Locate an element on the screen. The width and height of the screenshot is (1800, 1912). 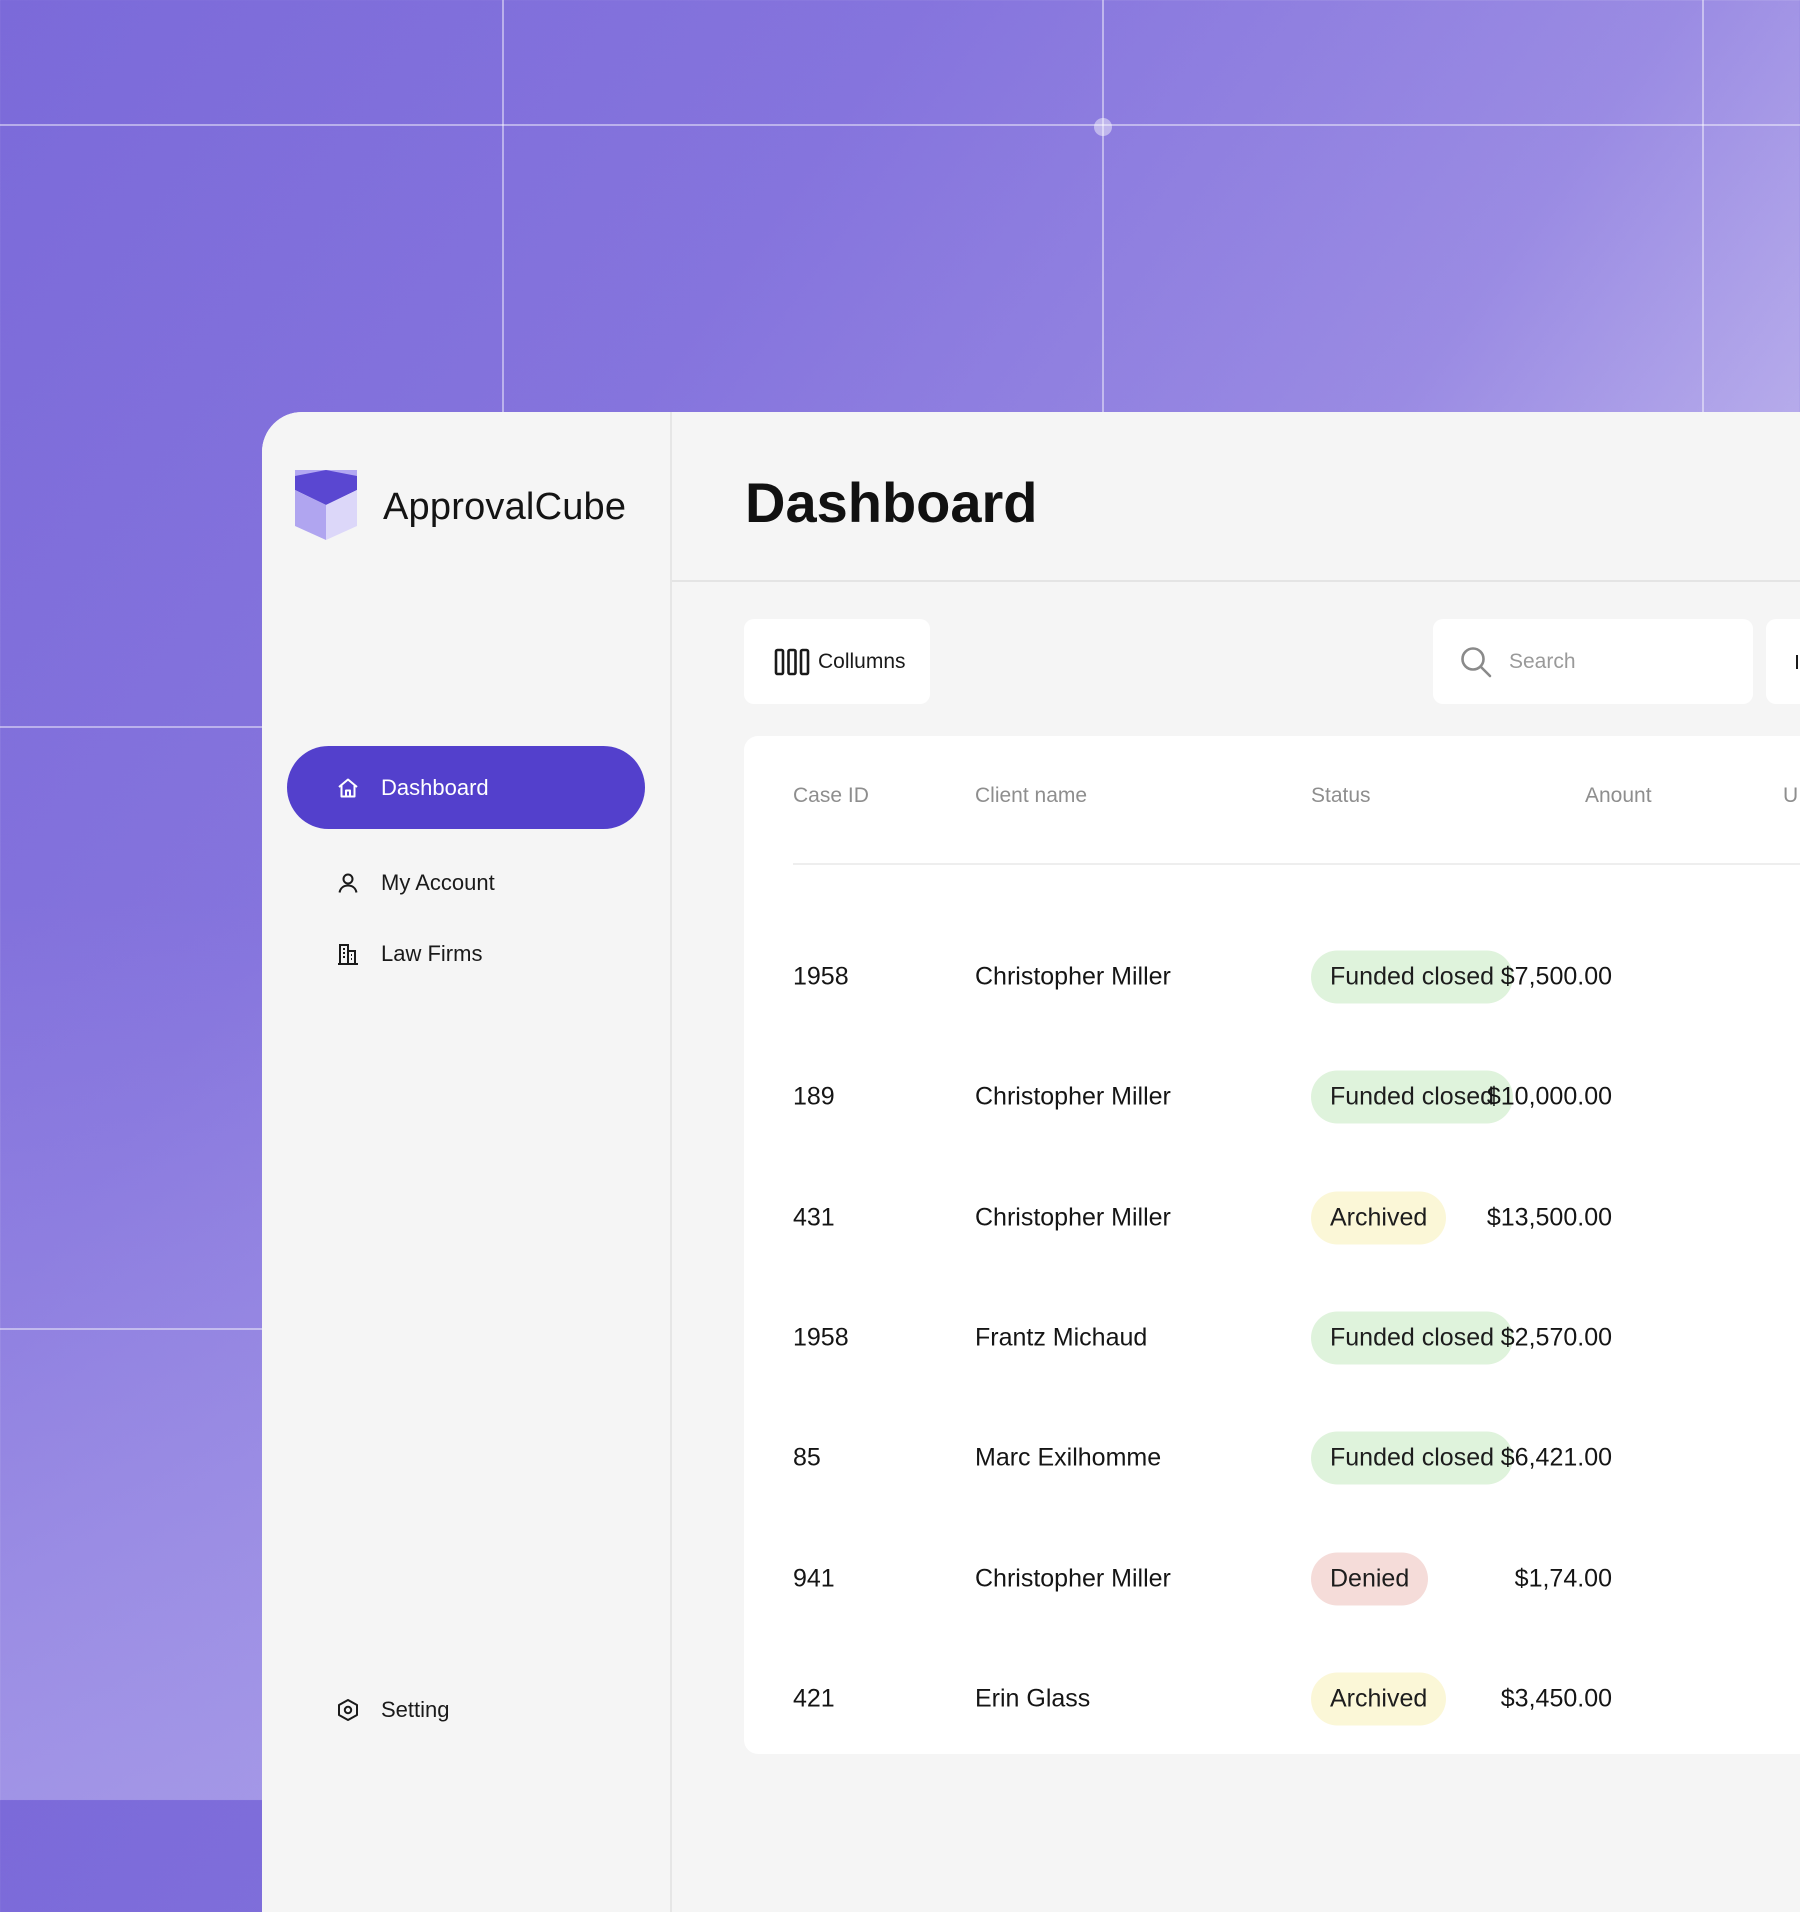
building-icon is located at coordinates (348, 954).